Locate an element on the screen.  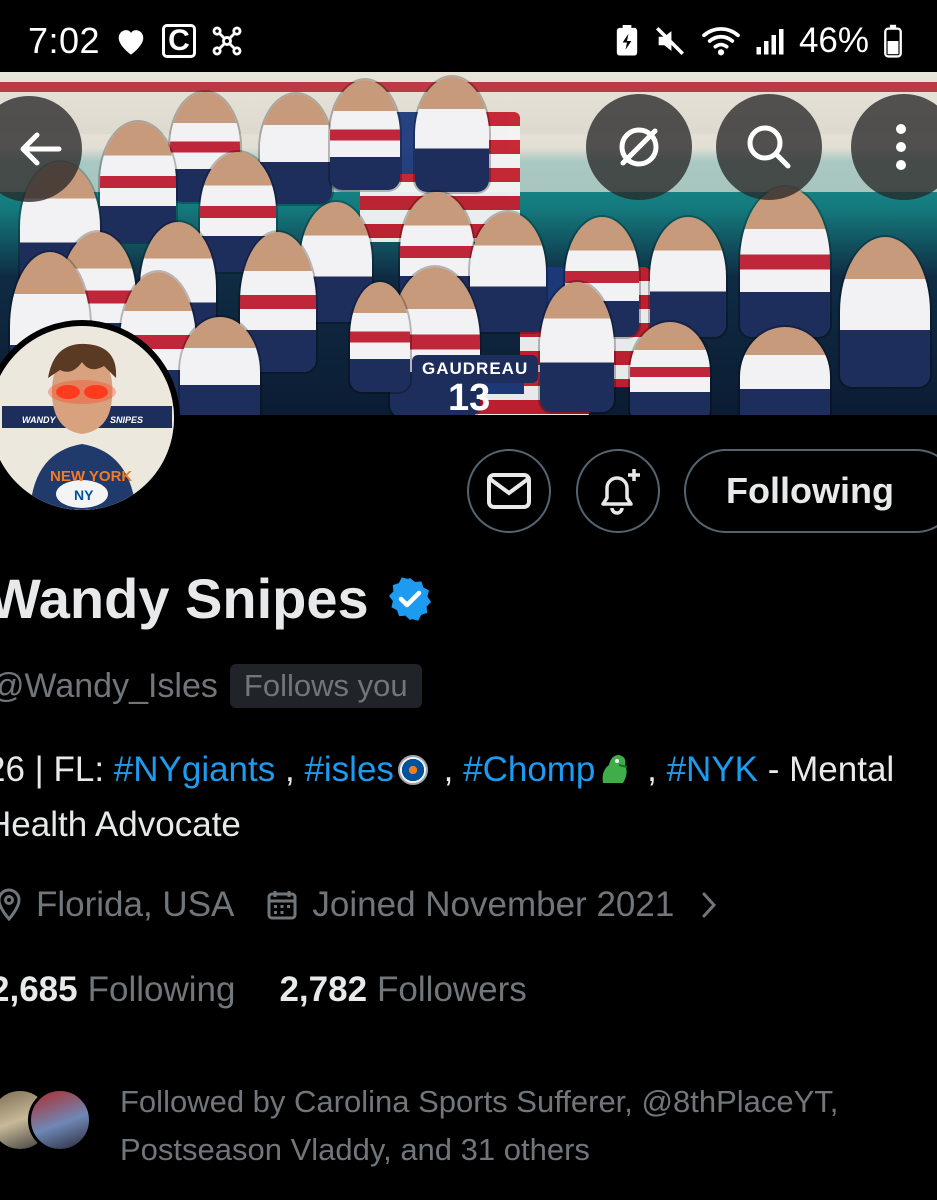
avatar-name-right: SNIPES is located at coordinates (126, 420).